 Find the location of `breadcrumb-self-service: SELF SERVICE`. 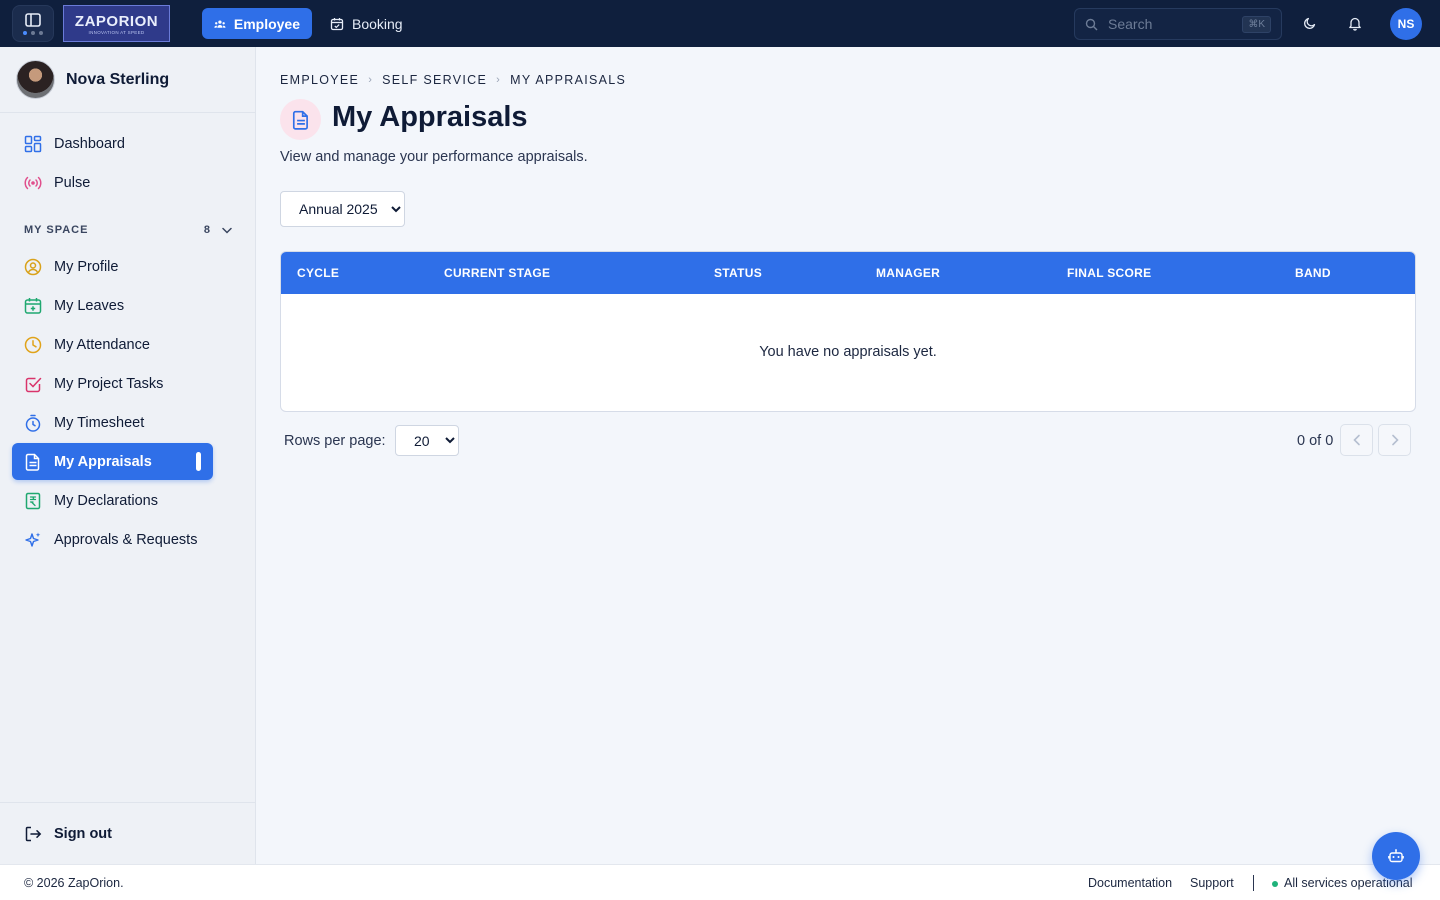

breadcrumb-self-service: SELF SERVICE is located at coordinates (434, 80).